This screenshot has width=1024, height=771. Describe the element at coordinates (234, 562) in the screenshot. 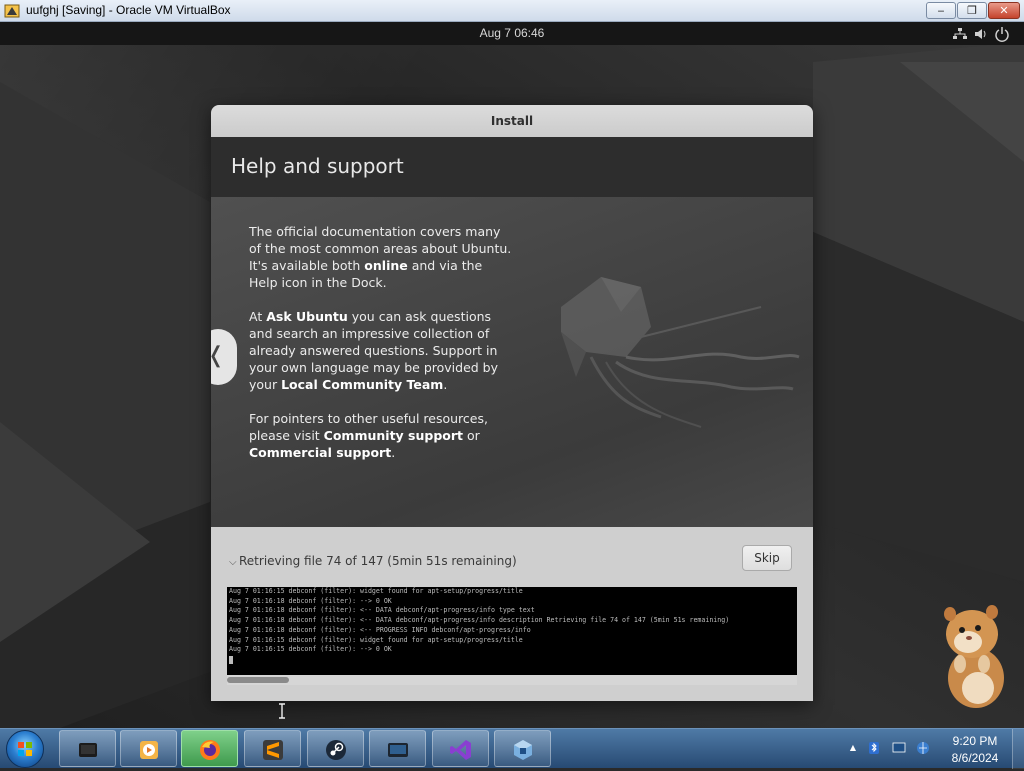

I see `chevron-down-icon: ⌵` at that location.